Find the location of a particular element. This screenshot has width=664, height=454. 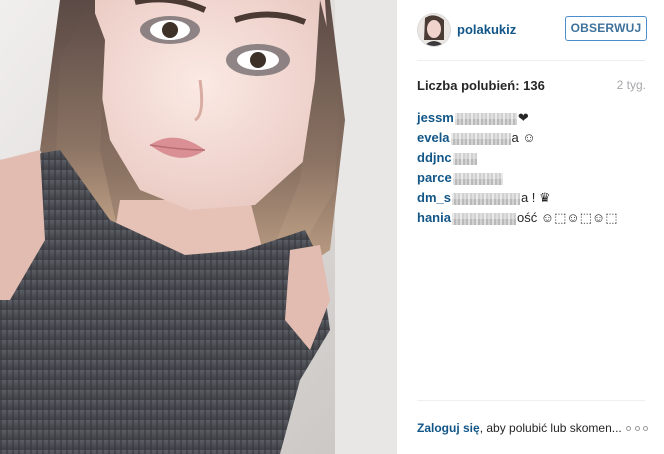

post-header: polakukiz OBSERWUJ is located at coordinates (530, 30).